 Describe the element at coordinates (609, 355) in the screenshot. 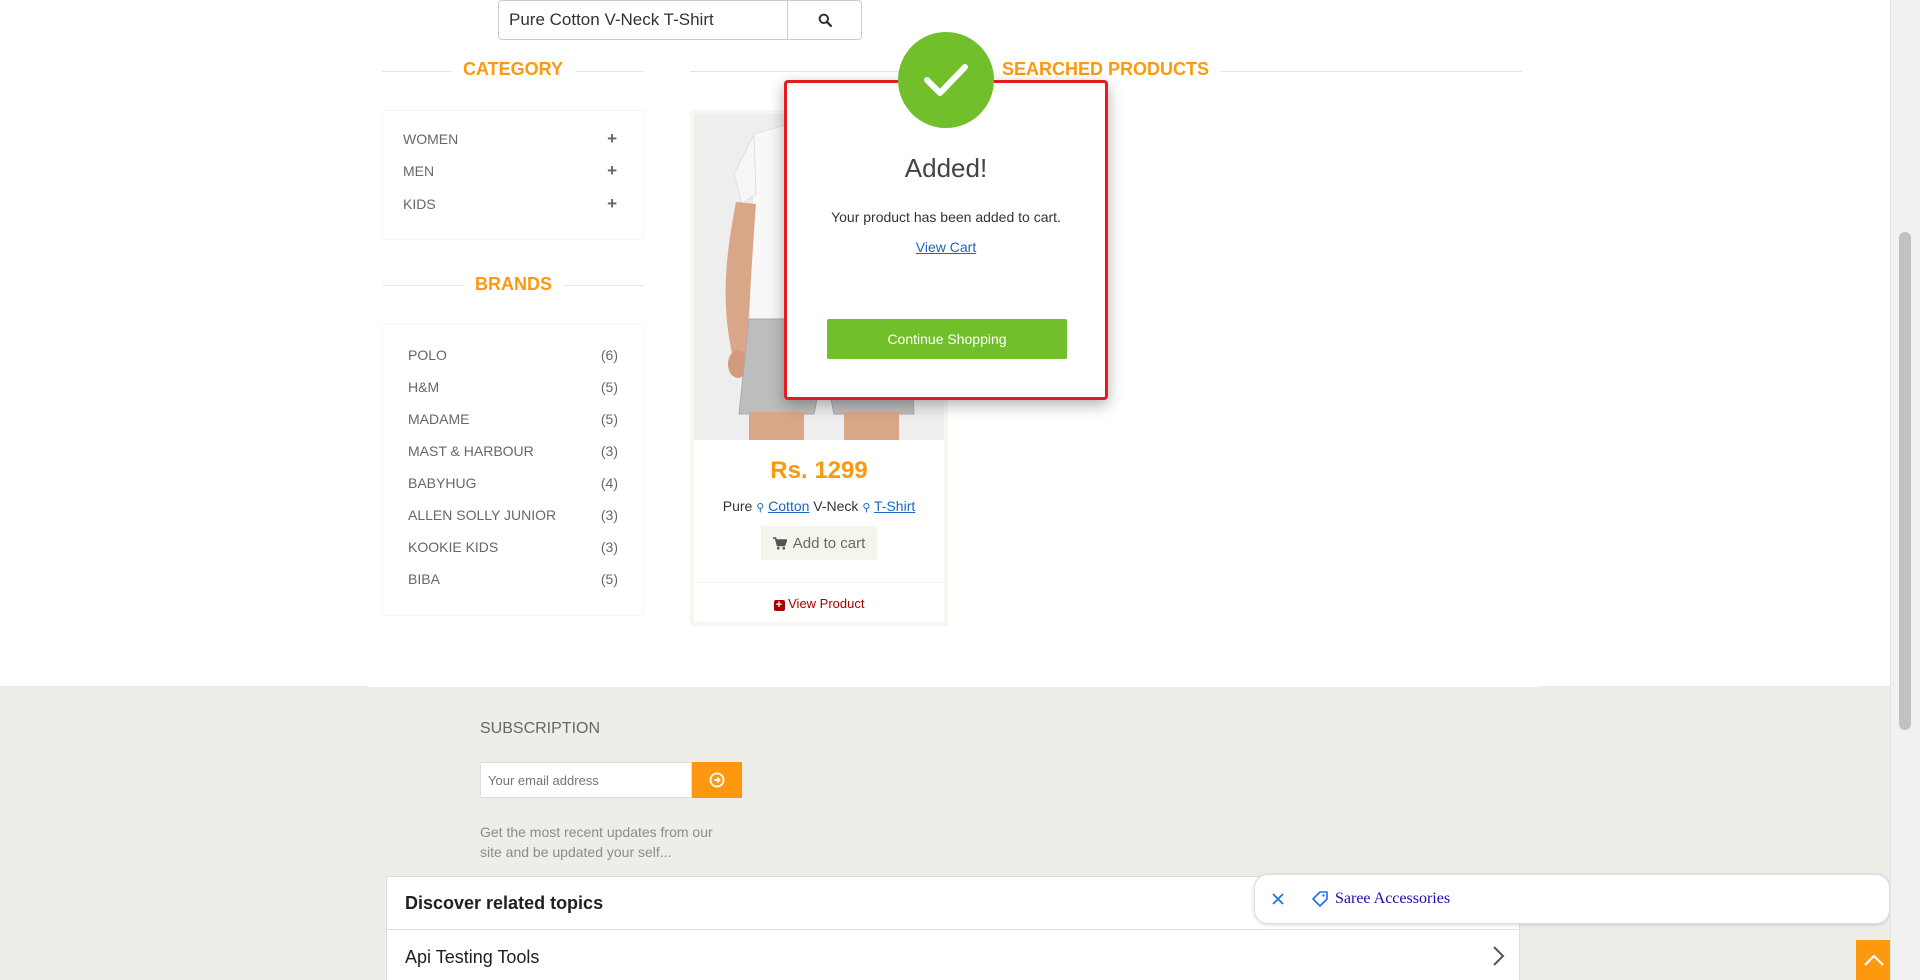

I see `brand-count: (6)` at that location.